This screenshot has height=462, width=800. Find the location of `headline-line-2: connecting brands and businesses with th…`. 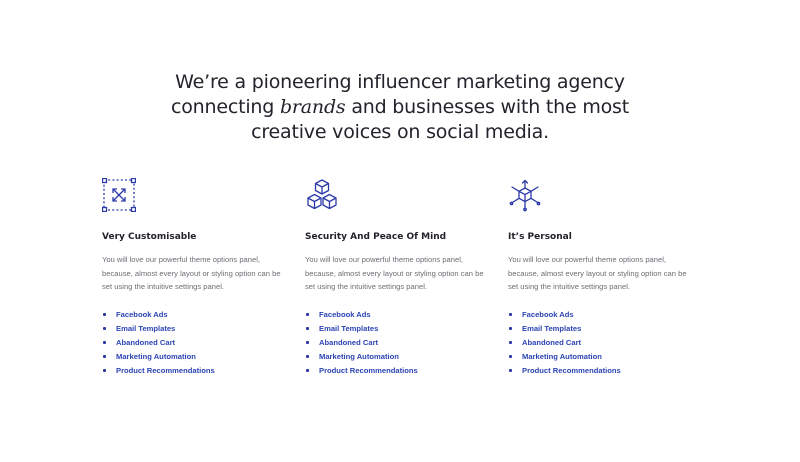

headline-line-2: connecting brands and businesses with th… is located at coordinates (400, 107).